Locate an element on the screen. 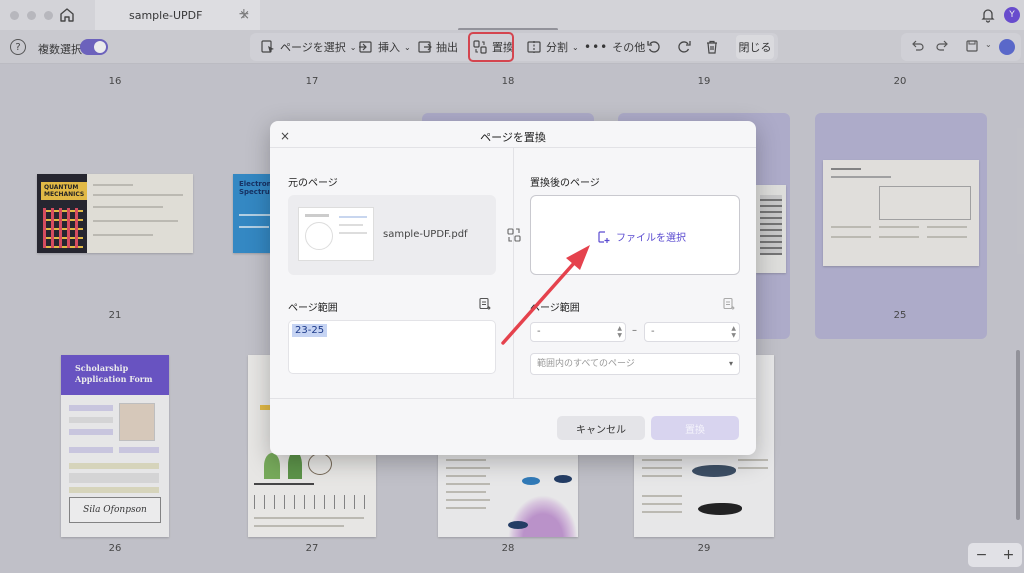  choose-file-label: ファイルを選択 is located at coordinates (651, 238).